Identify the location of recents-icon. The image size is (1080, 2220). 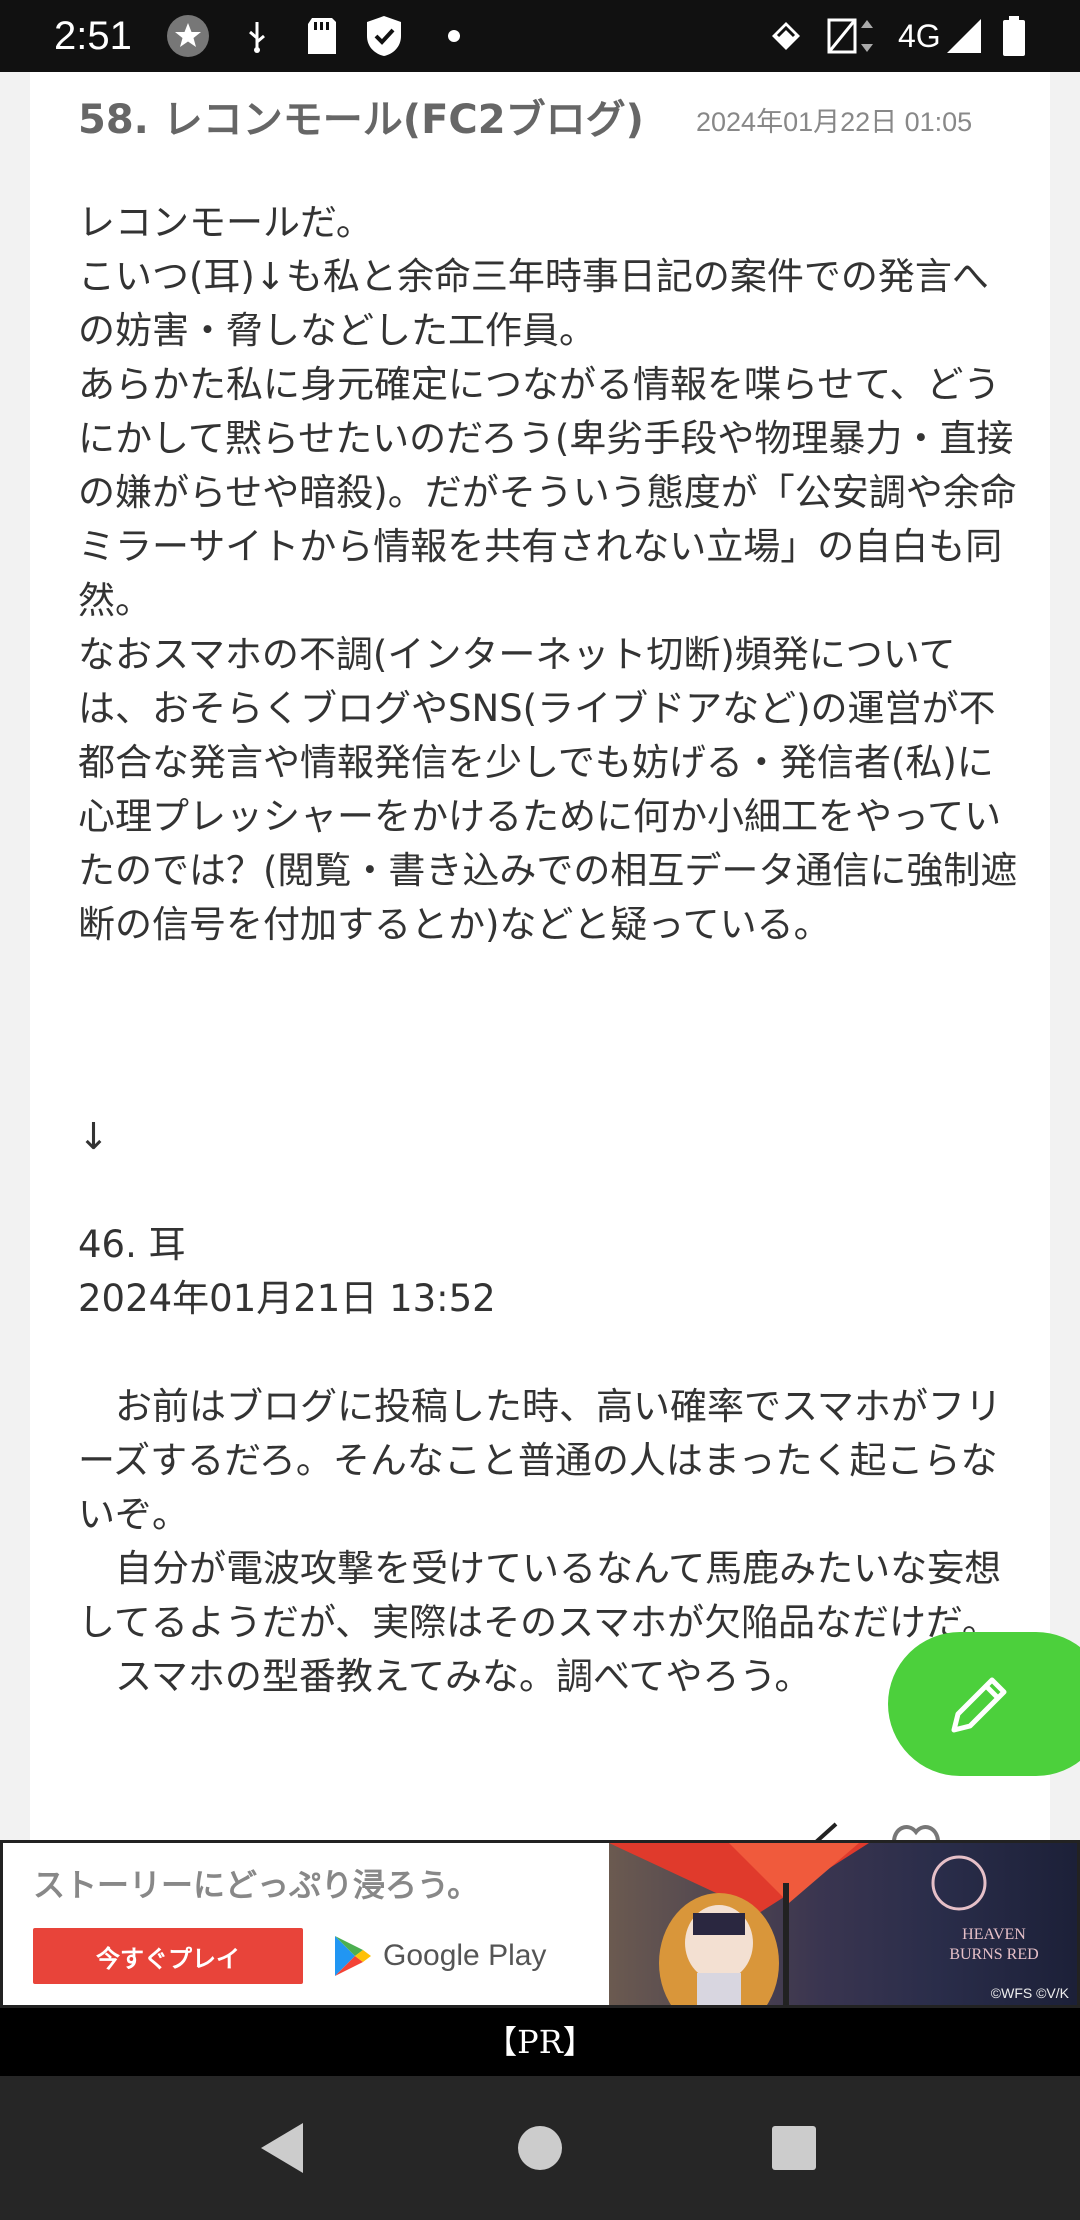
(794, 2148).